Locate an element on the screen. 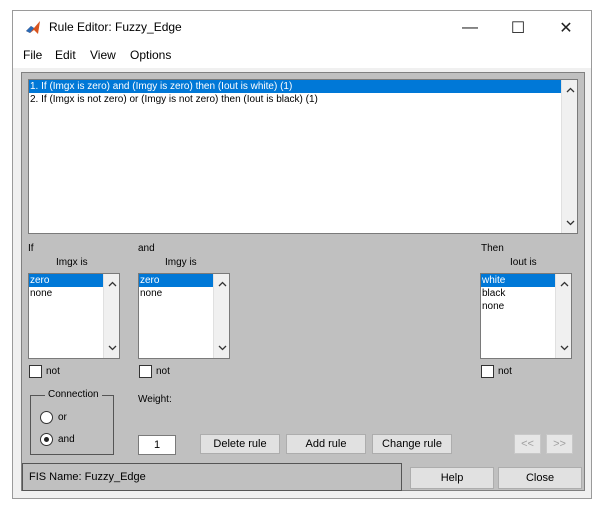 This screenshot has height=511, width=600. menu-bar: File Edit View Options is located at coordinates (302, 56).